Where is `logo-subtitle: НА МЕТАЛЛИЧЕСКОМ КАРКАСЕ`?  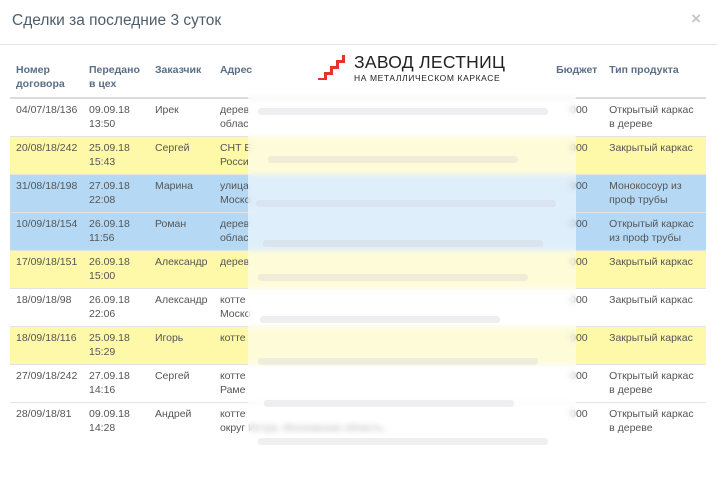 logo-subtitle: НА МЕТАЛЛИЧЕСКОМ КАРКАСЕ is located at coordinates (427, 78).